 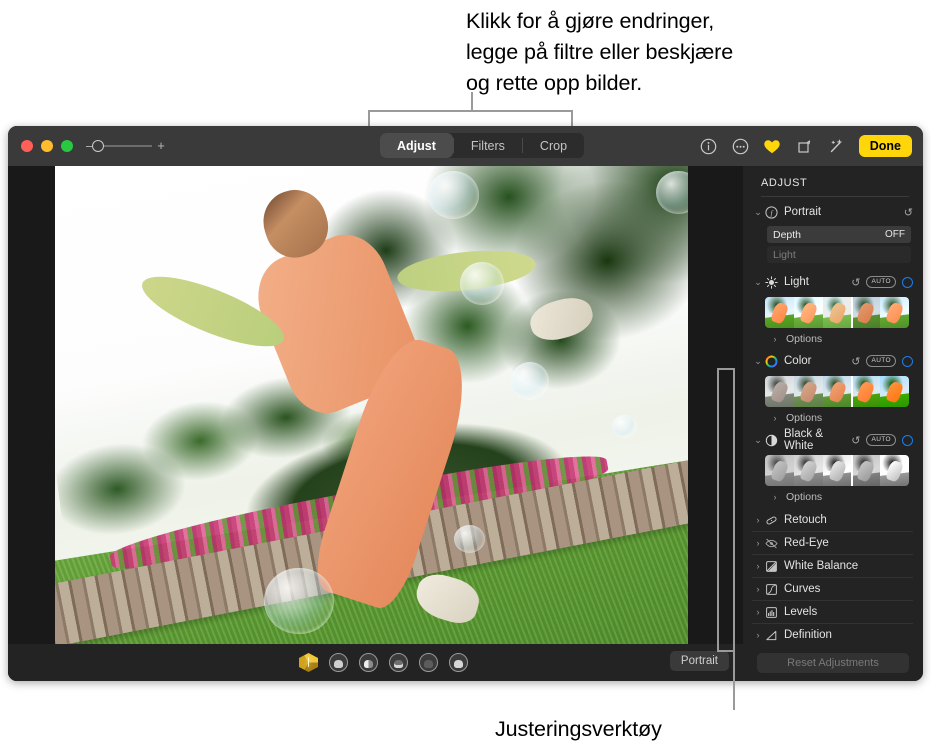 I want to click on group-light: ⌄ Light ↺ AUTO, so click(x=832, y=282).